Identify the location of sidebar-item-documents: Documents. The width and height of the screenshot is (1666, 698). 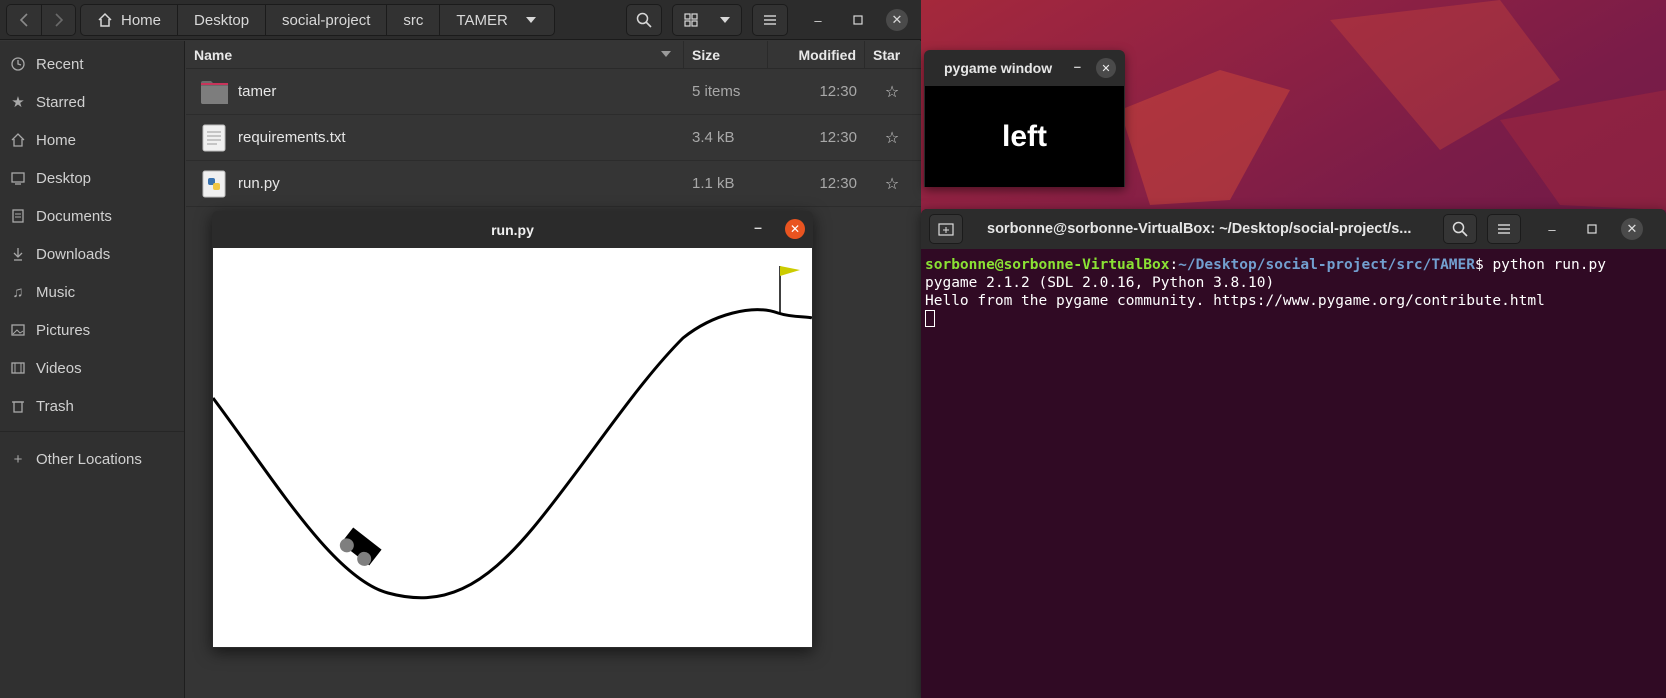
(92, 216).